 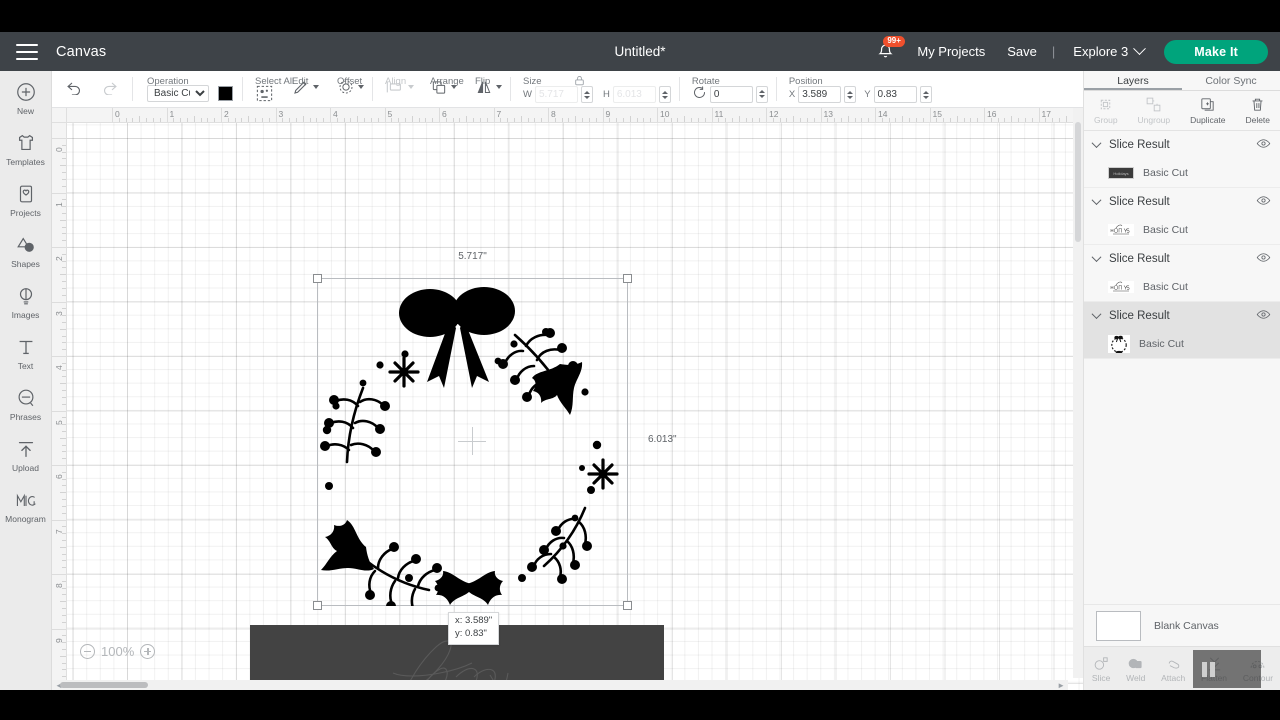 What do you see at coordinates (1110, 50) in the screenshot?
I see `machine-selector: Explore 3` at bounding box center [1110, 50].